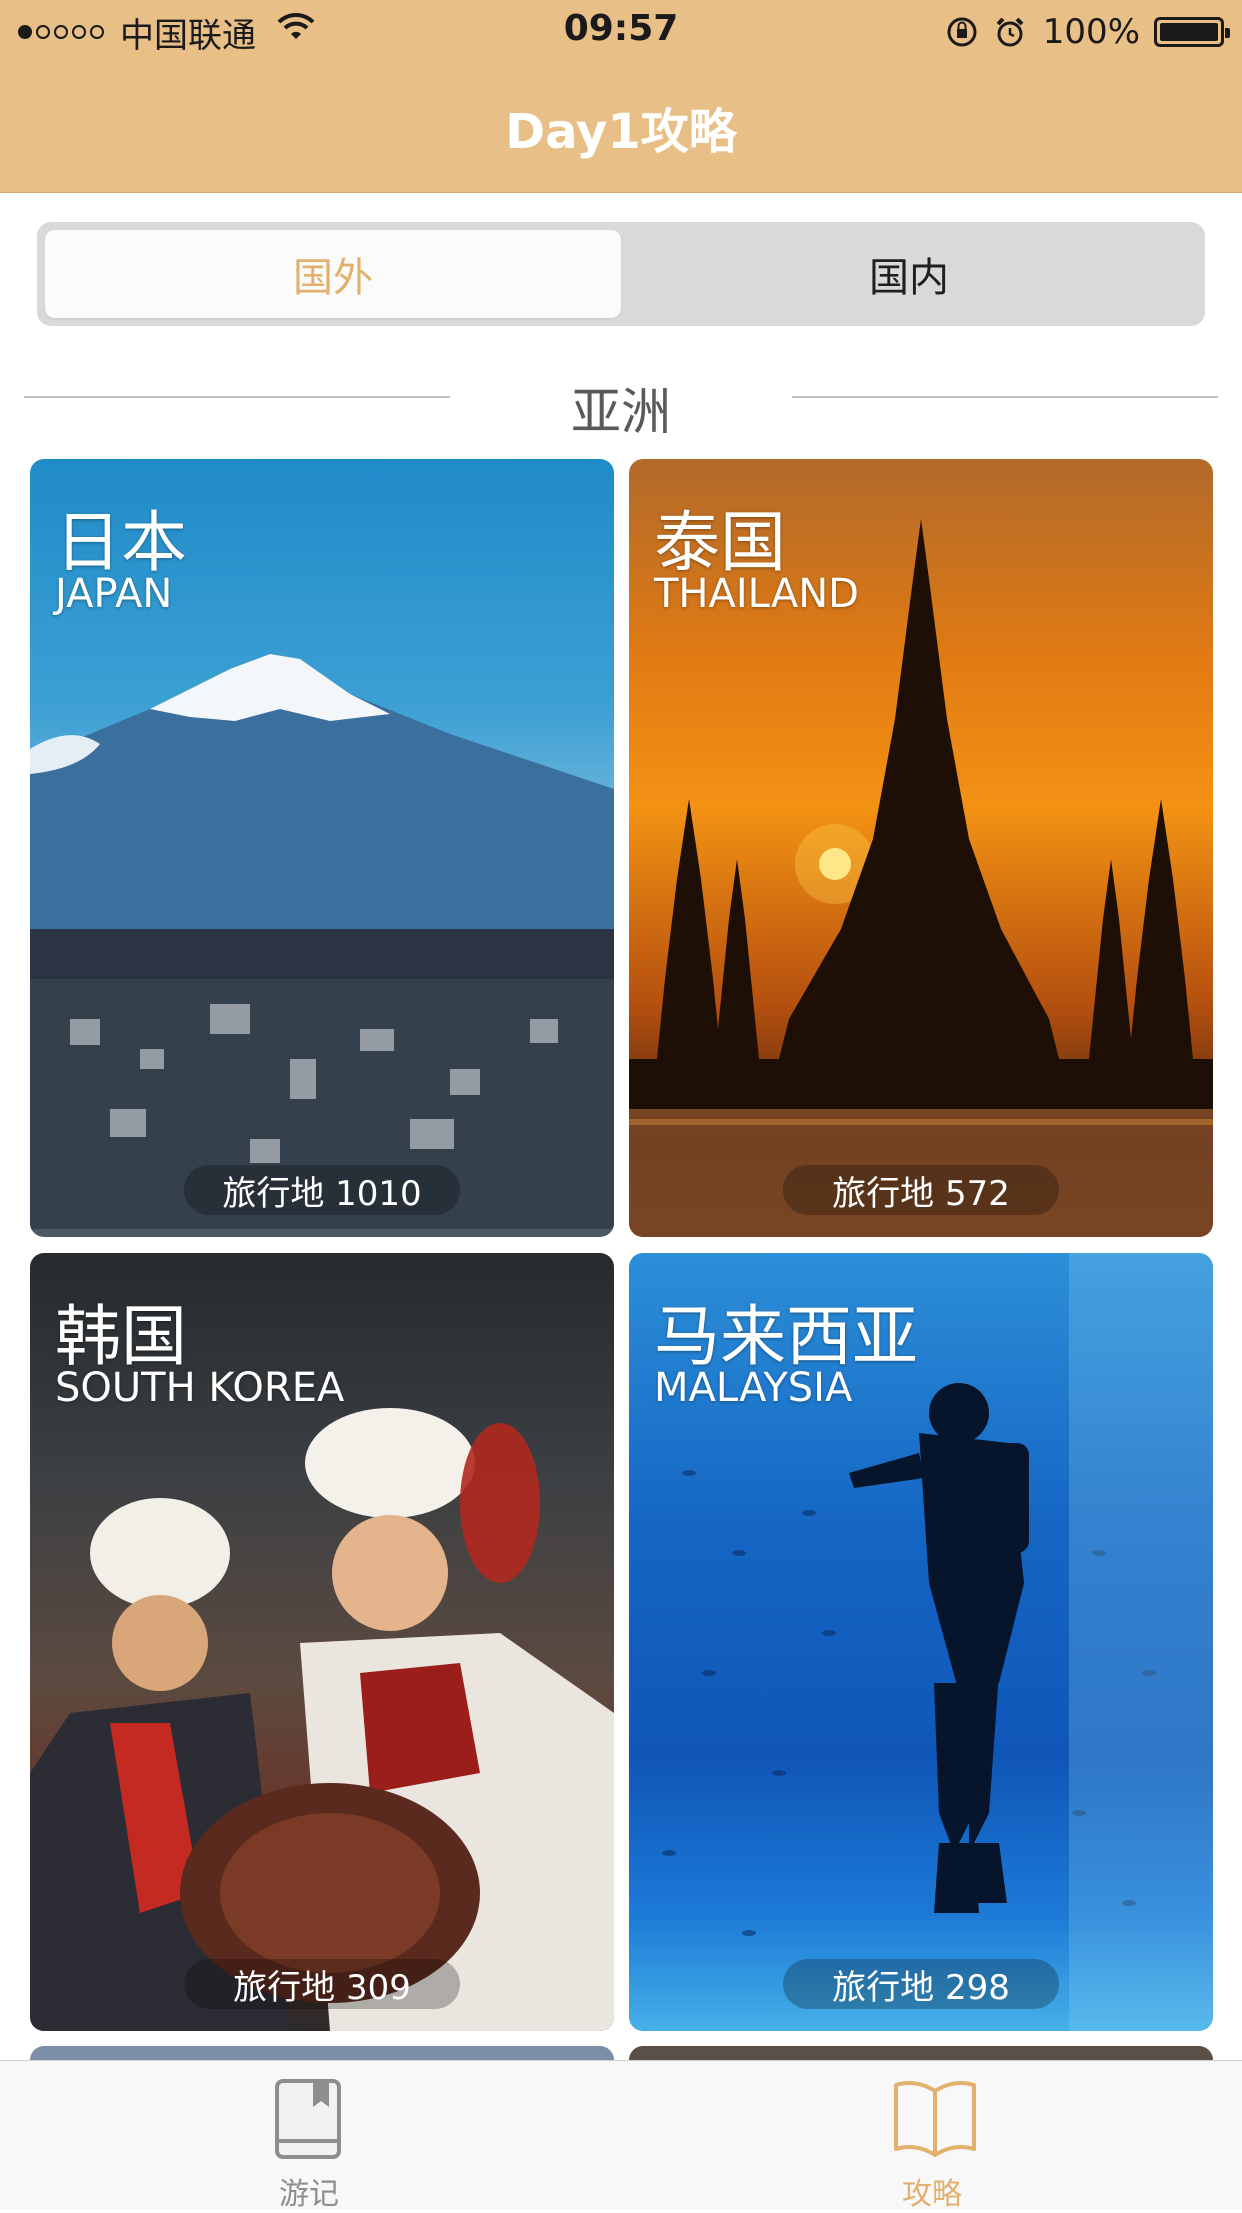 The image size is (1242, 2213). What do you see at coordinates (237, 397) in the screenshot?
I see `section-divider-left` at bounding box center [237, 397].